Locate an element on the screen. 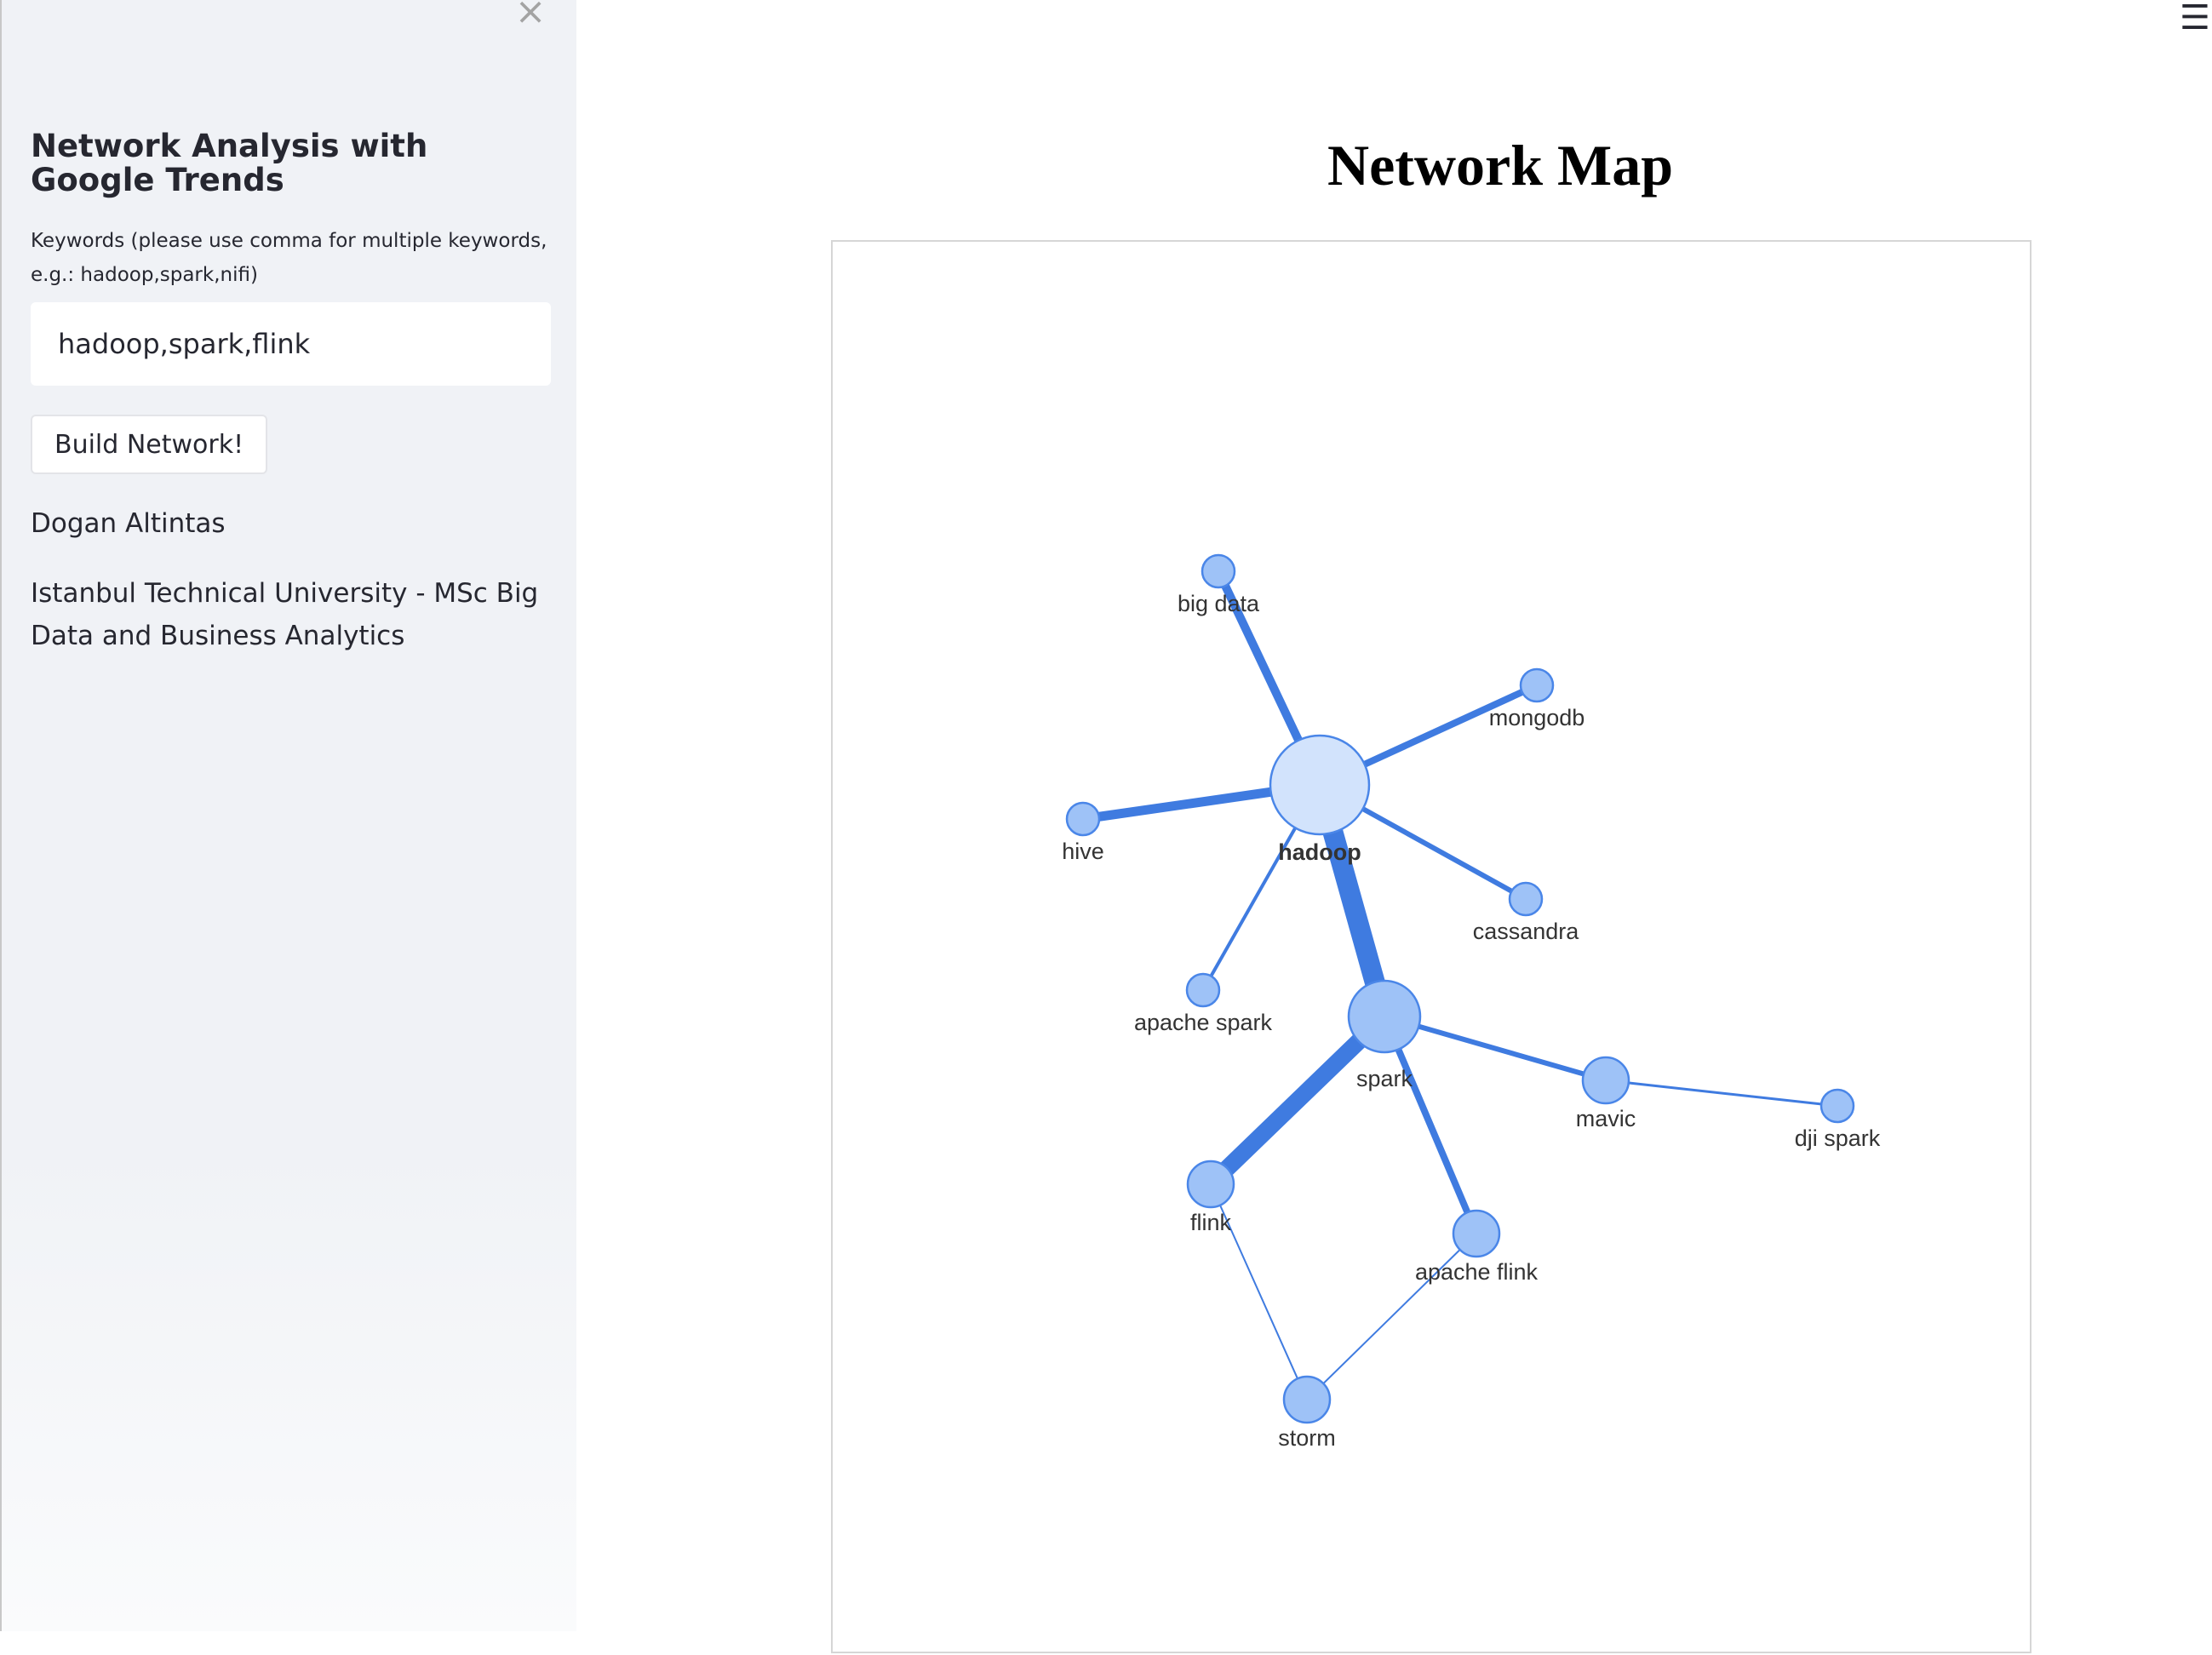  node-big-data is located at coordinates (1219, 571).